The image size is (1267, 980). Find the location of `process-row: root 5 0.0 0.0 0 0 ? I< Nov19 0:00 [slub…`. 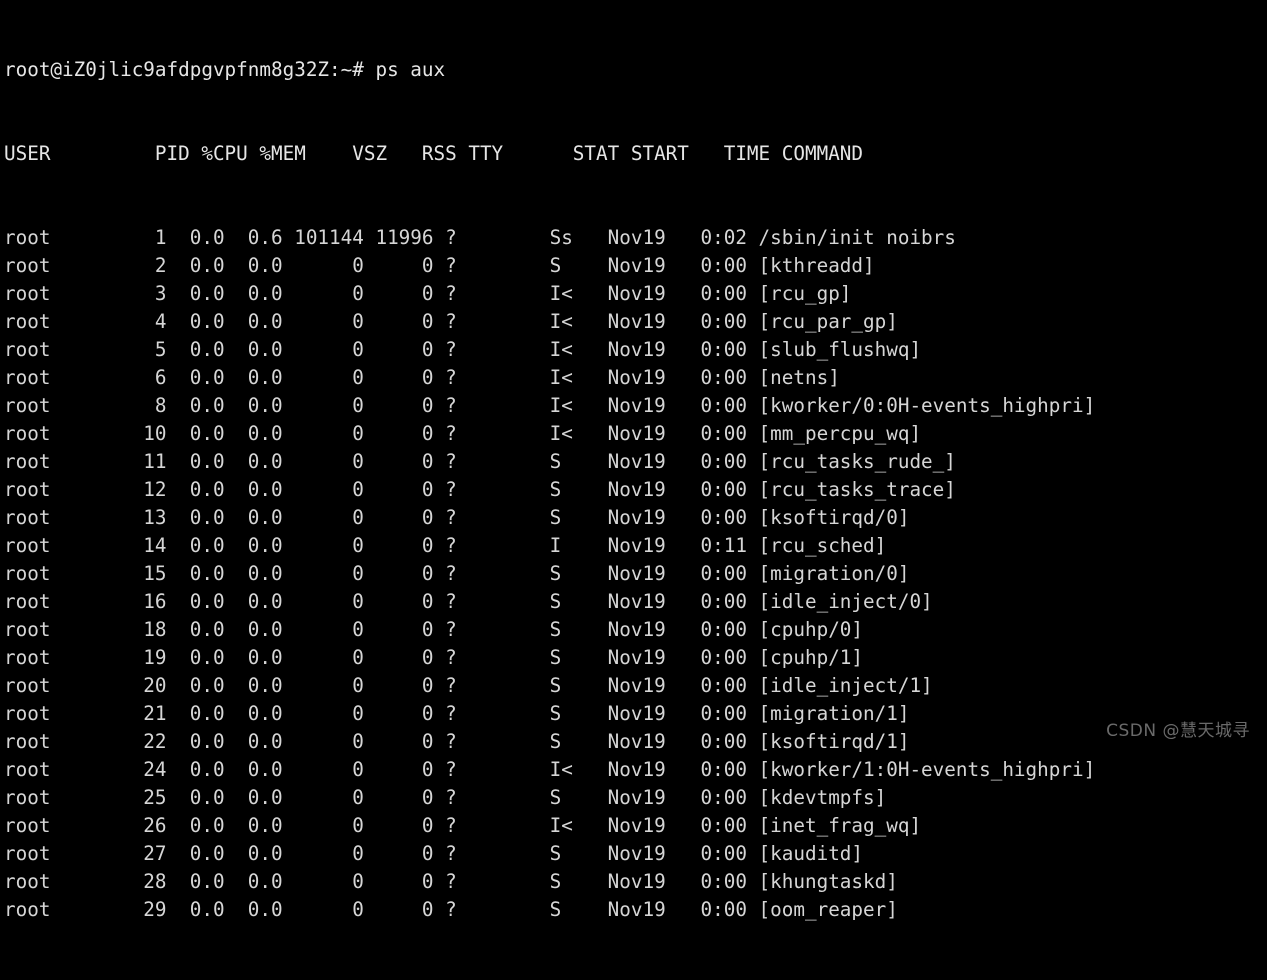

process-row: root 5 0.0 0.0 0 0 ? I< Nov19 0:00 [slub… is located at coordinates (463, 349).